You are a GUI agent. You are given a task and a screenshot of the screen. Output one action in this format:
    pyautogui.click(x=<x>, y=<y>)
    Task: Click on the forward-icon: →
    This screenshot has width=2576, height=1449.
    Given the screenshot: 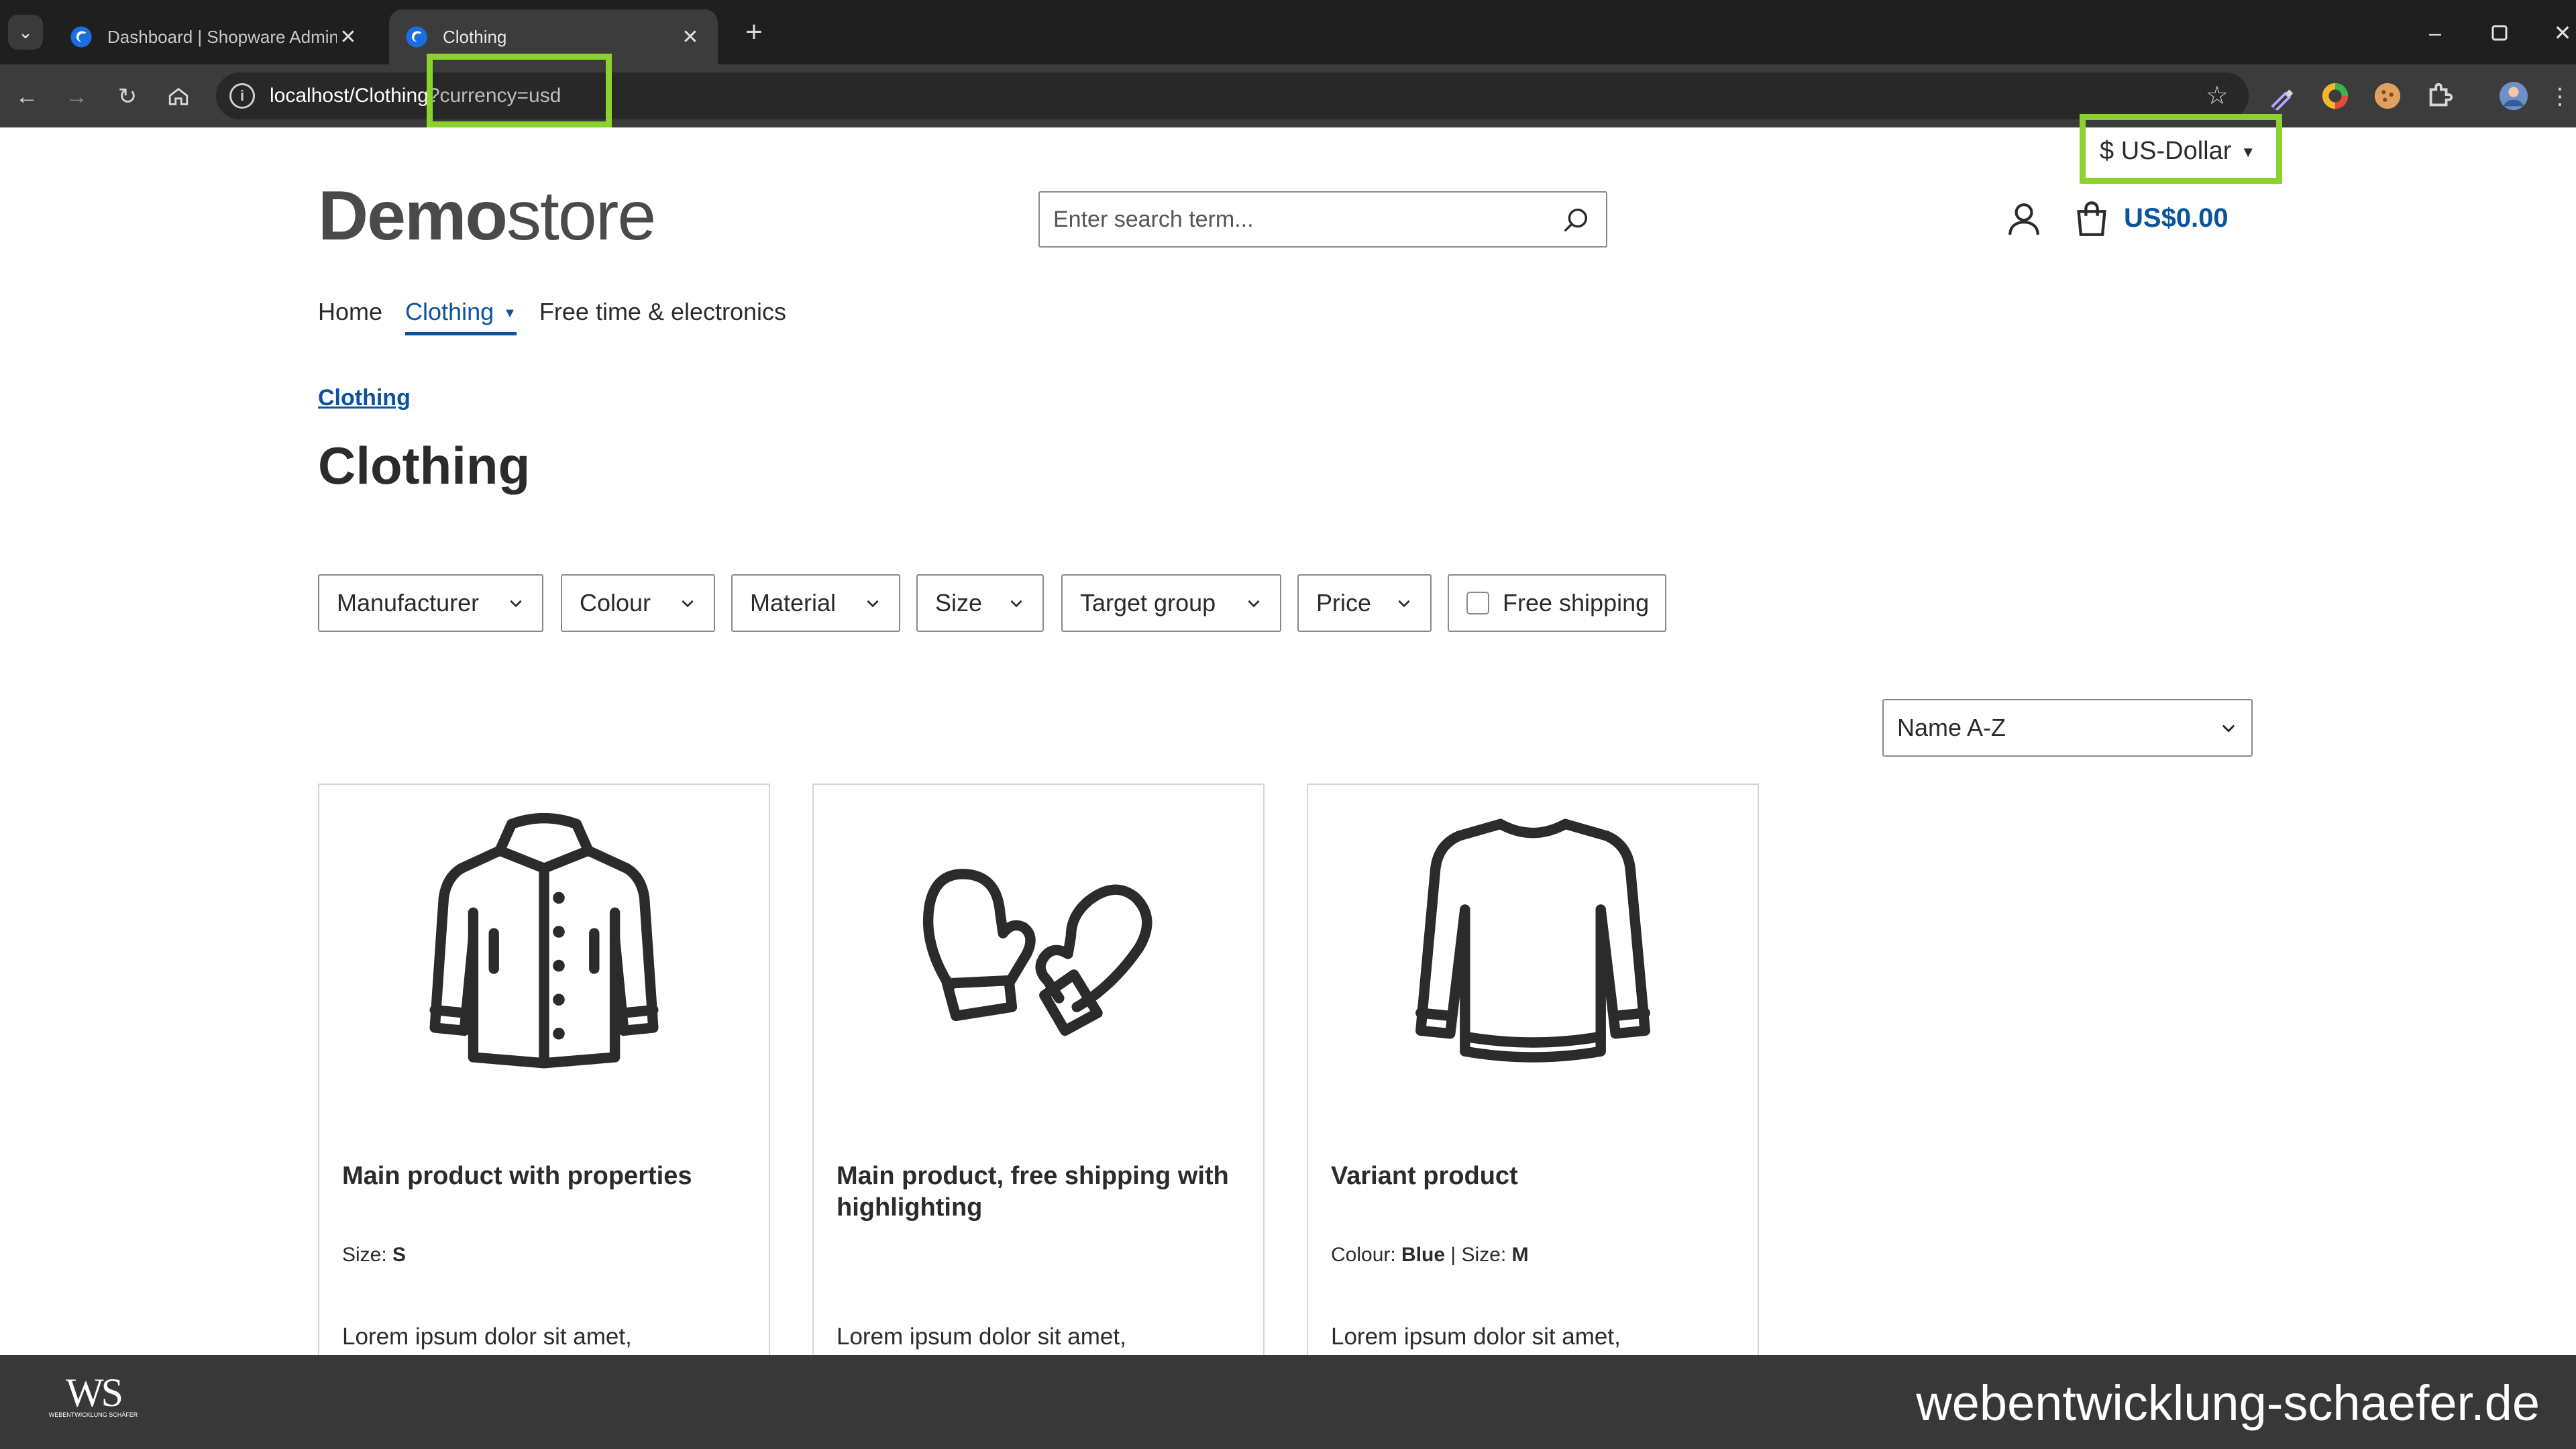 What is the action you would take?
    pyautogui.click(x=76, y=96)
    